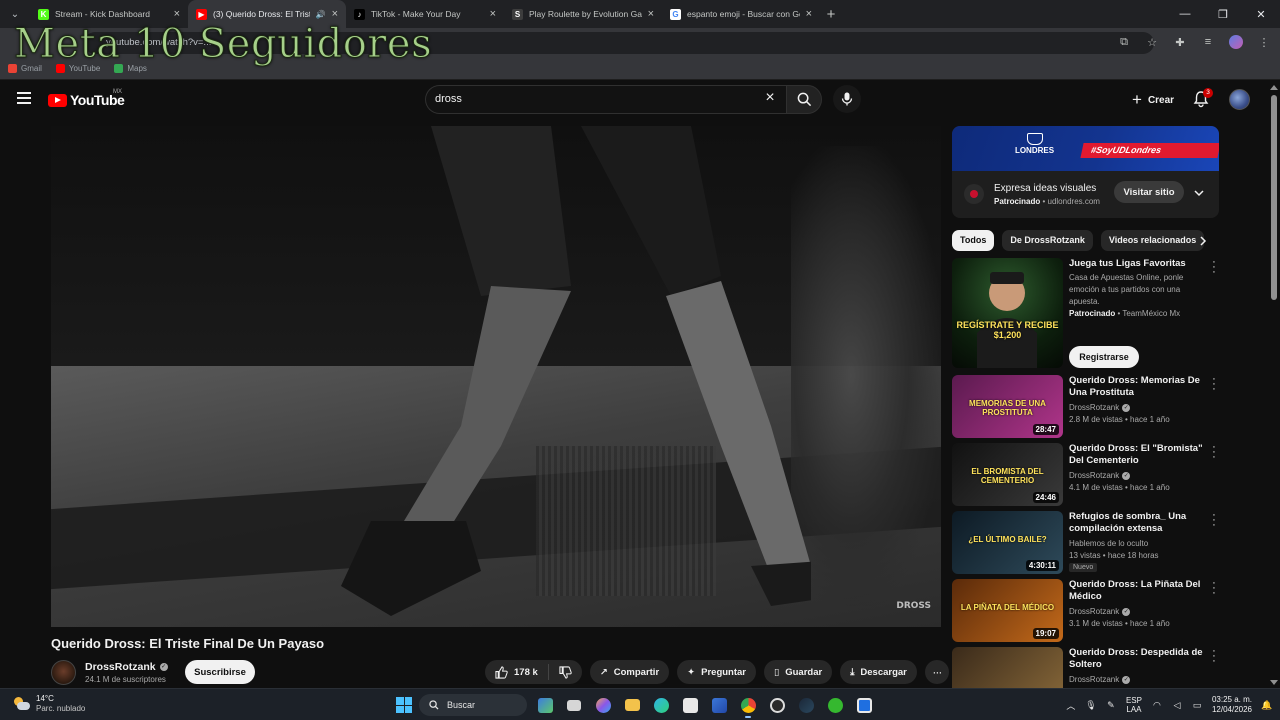 The image size is (1280, 720). What do you see at coordinates (798, 672) in the screenshot?
I see `save-button: ▯ Guardar` at bounding box center [798, 672].